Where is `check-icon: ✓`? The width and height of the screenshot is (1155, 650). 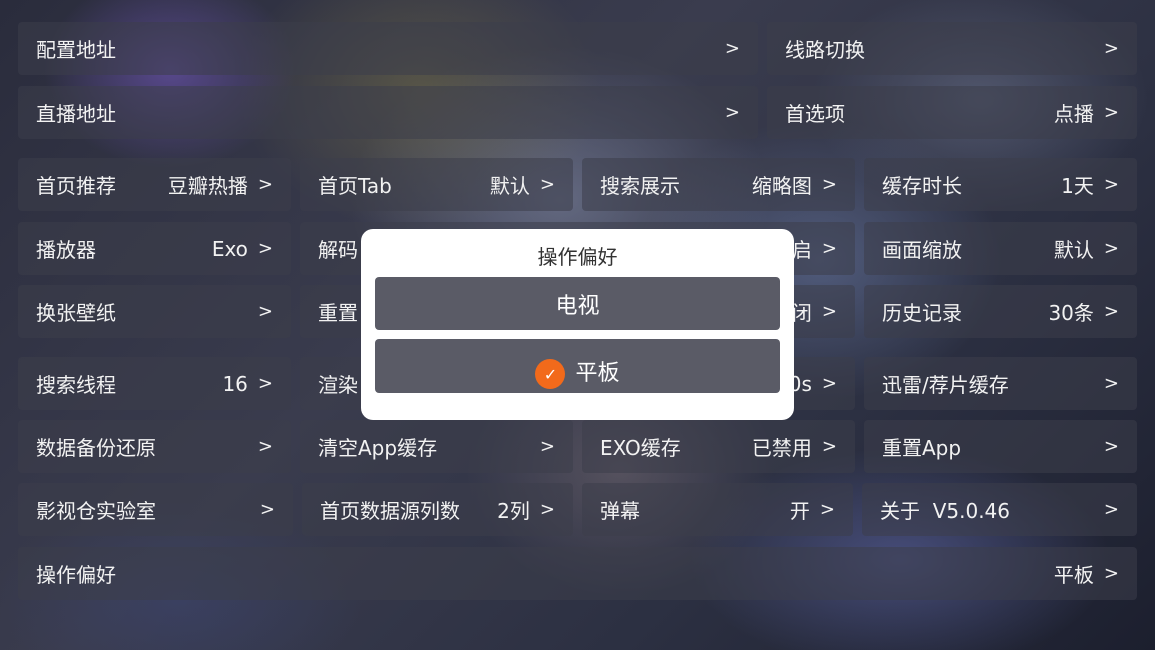 check-icon: ✓ is located at coordinates (550, 374).